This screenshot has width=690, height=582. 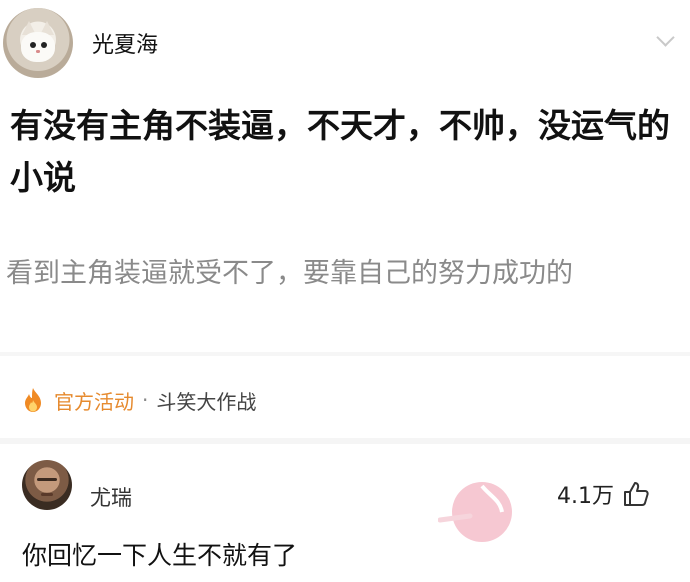 I want to click on avatar-face, so click(x=38, y=47).